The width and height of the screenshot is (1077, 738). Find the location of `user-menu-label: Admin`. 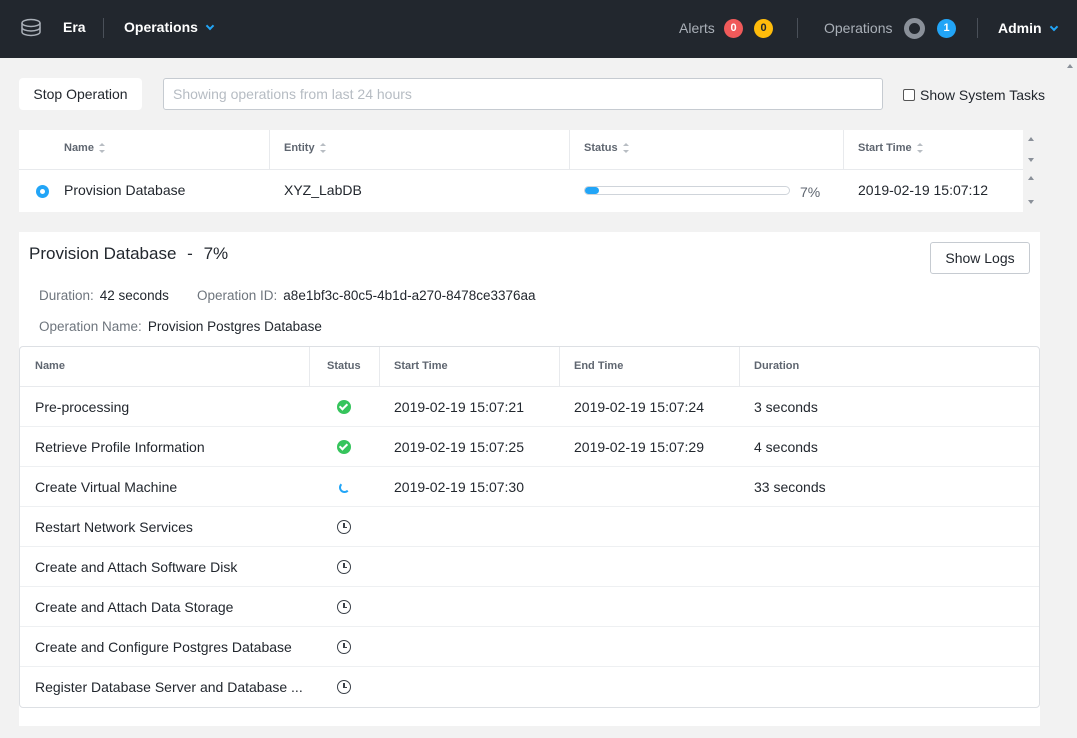

user-menu-label: Admin is located at coordinates (1020, 28).